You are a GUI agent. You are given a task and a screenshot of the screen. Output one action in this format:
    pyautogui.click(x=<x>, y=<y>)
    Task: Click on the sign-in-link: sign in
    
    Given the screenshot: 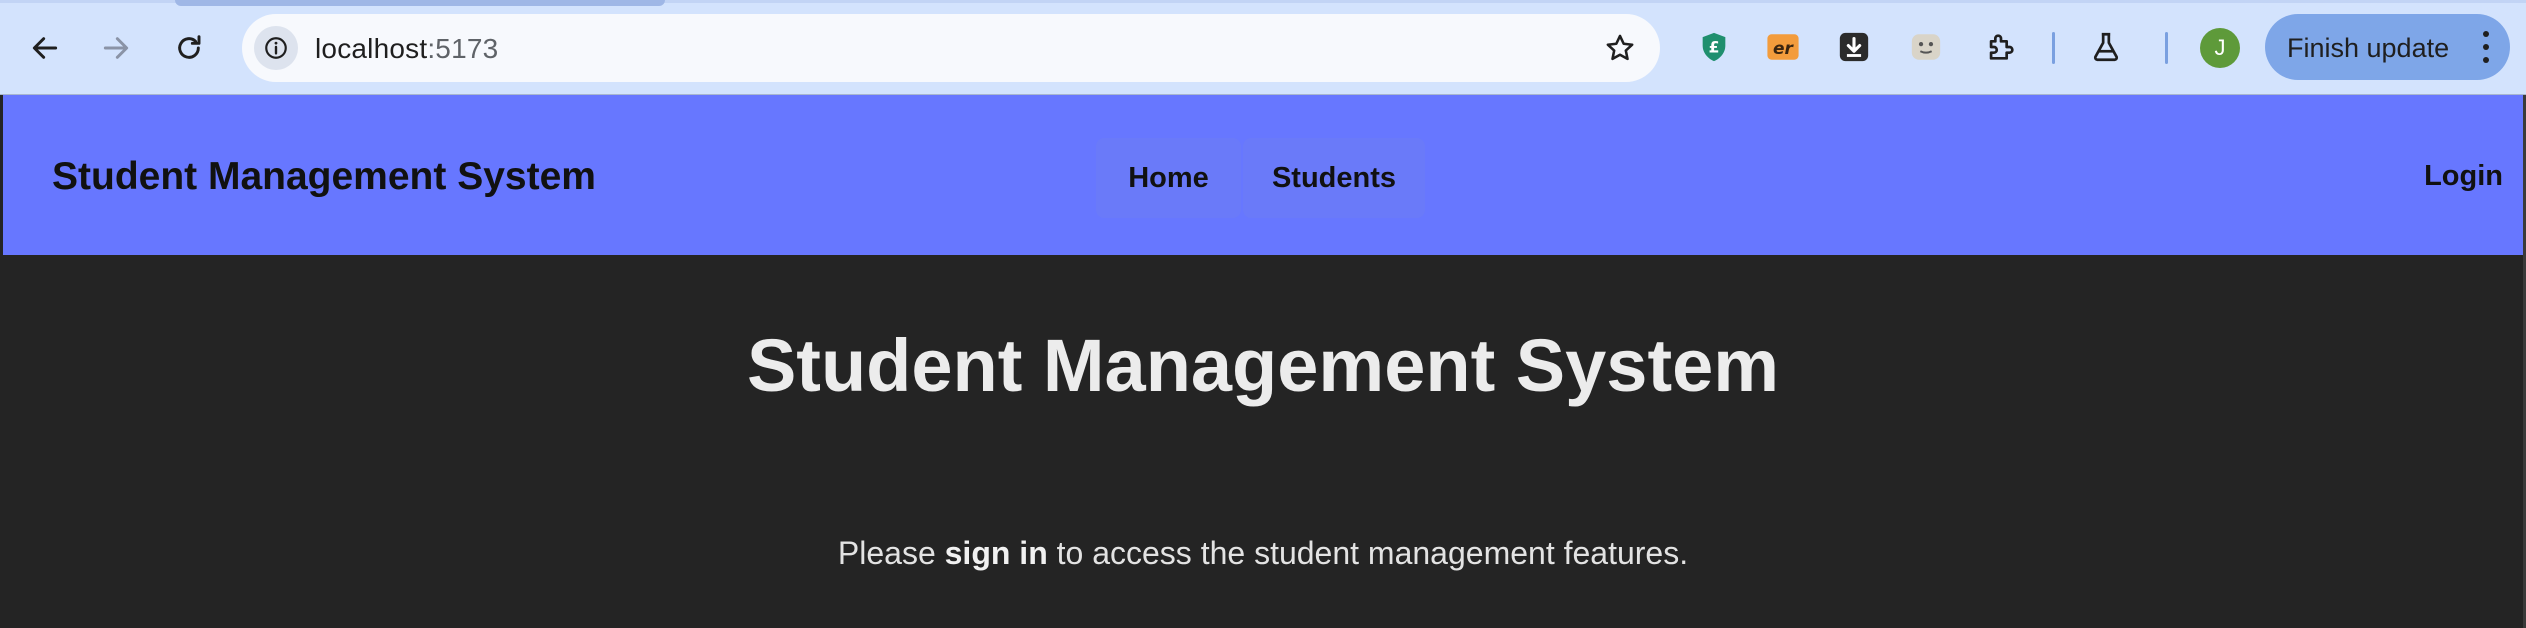 What is the action you would take?
    pyautogui.click(x=996, y=553)
    